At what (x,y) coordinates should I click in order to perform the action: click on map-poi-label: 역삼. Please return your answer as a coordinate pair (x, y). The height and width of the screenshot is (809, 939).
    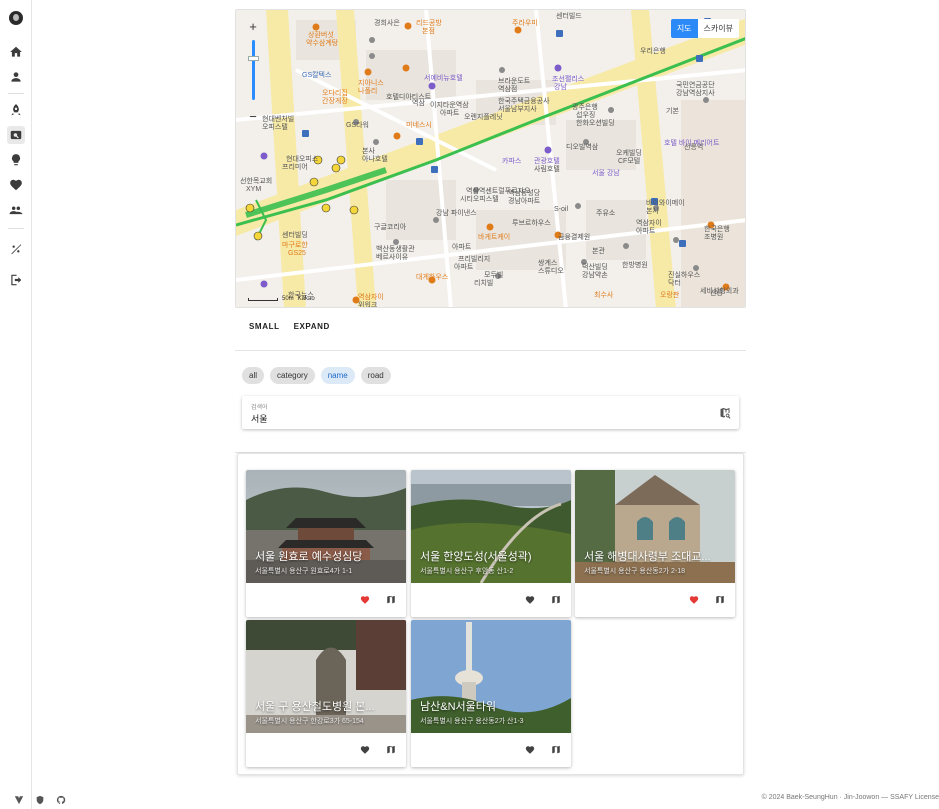
    Looking at the image, I should click on (418, 104).